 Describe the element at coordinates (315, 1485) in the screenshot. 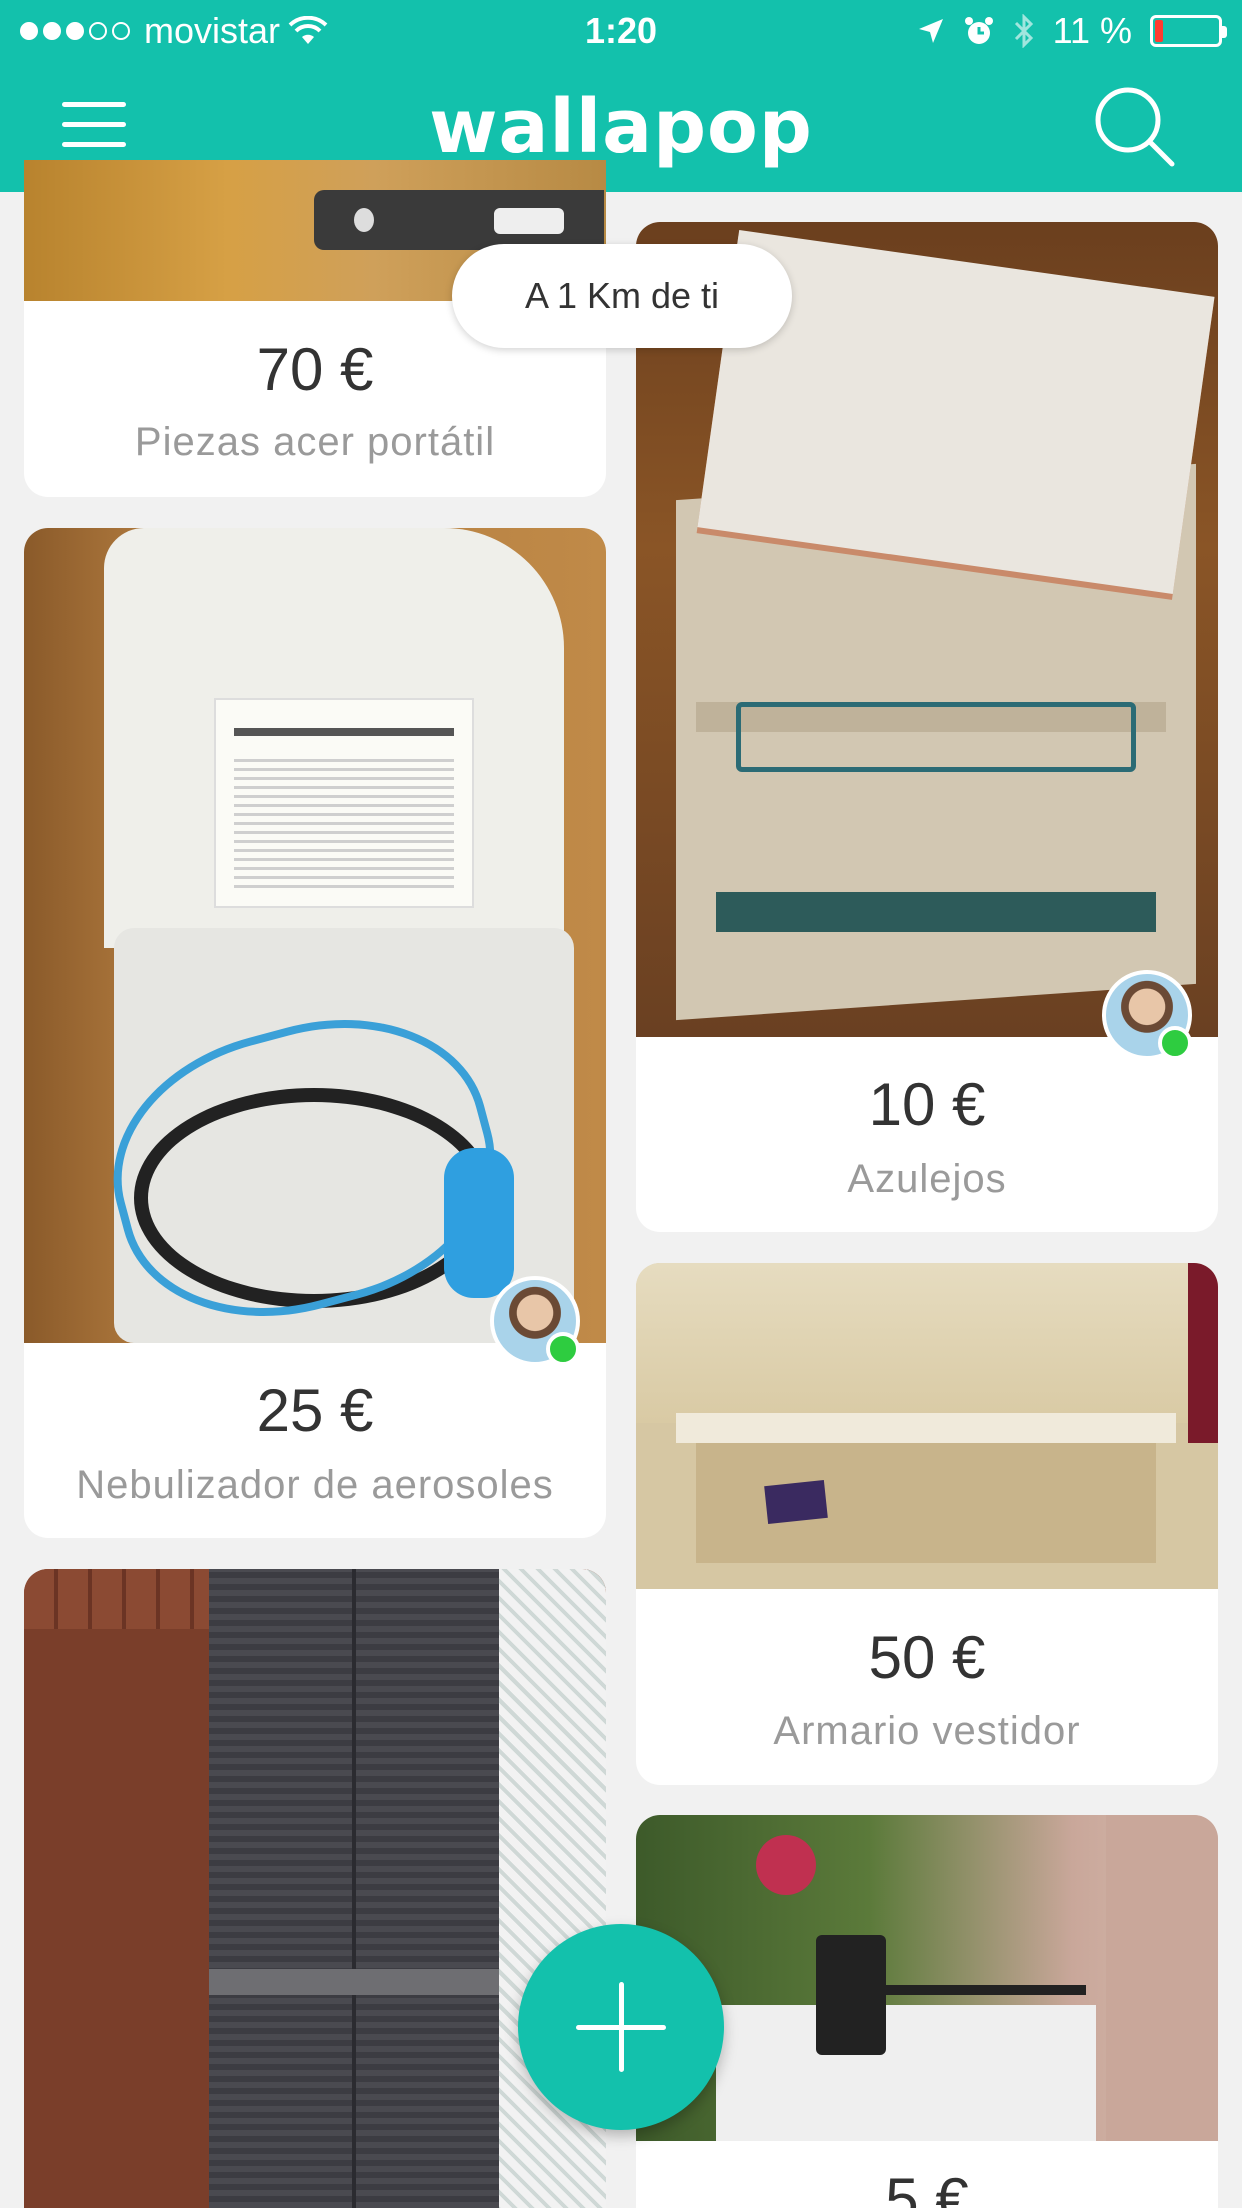

I see `product-title: Nebulizador de aerosoles` at that location.